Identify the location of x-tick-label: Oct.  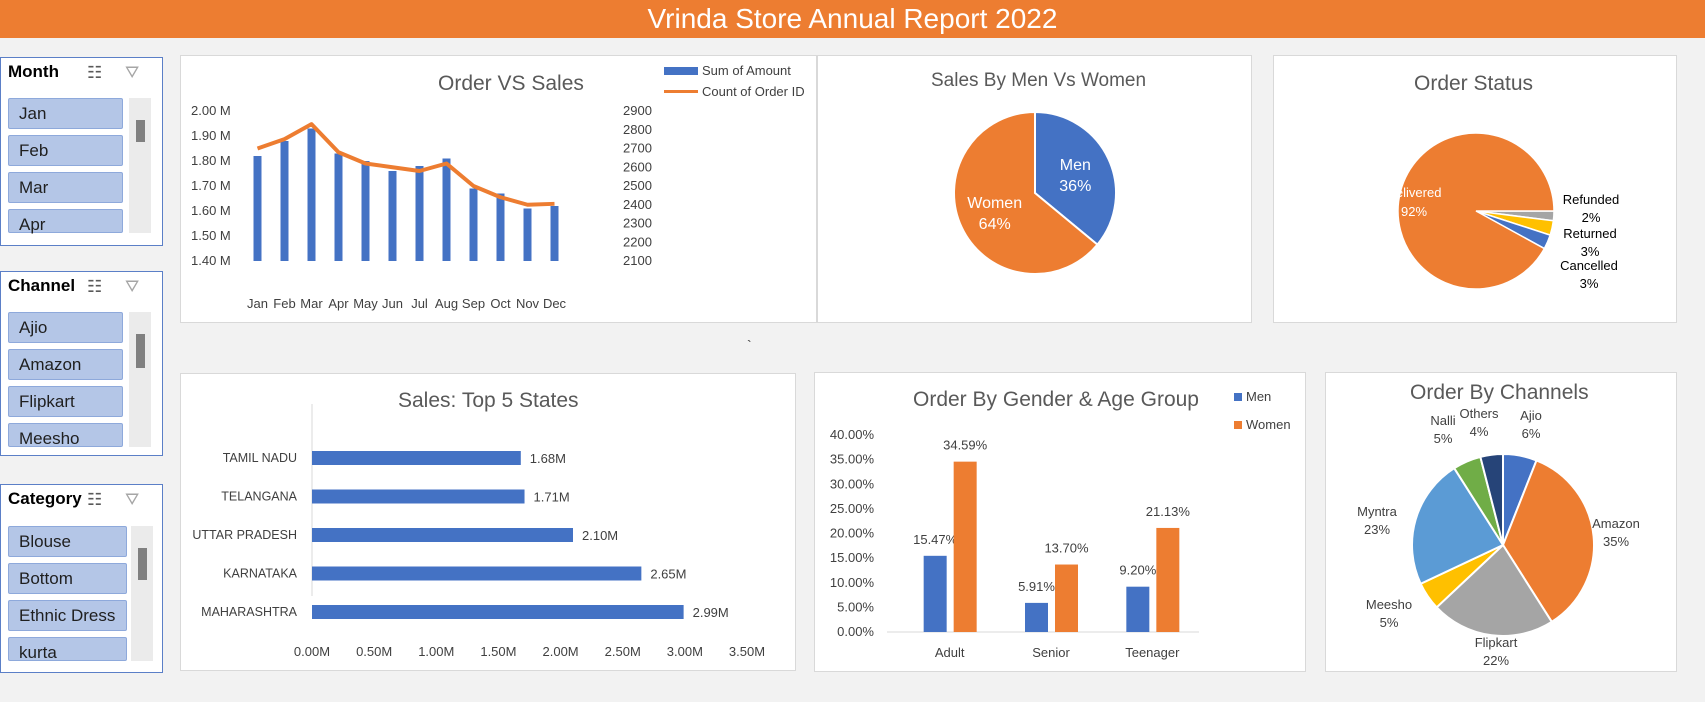
(500, 303).